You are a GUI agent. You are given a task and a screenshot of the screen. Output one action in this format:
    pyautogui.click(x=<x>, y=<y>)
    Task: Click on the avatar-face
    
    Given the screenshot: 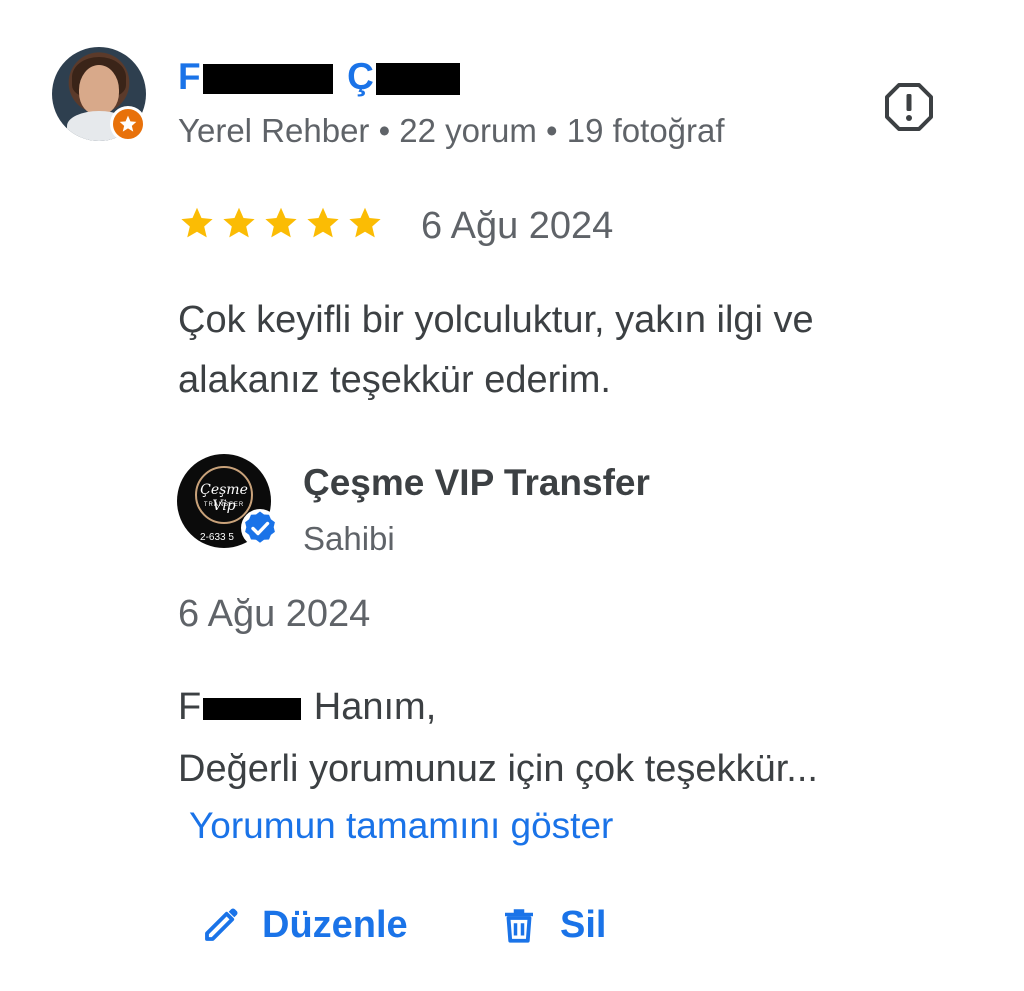 What is the action you would take?
    pyautogui.click(x=99, y=90)
    